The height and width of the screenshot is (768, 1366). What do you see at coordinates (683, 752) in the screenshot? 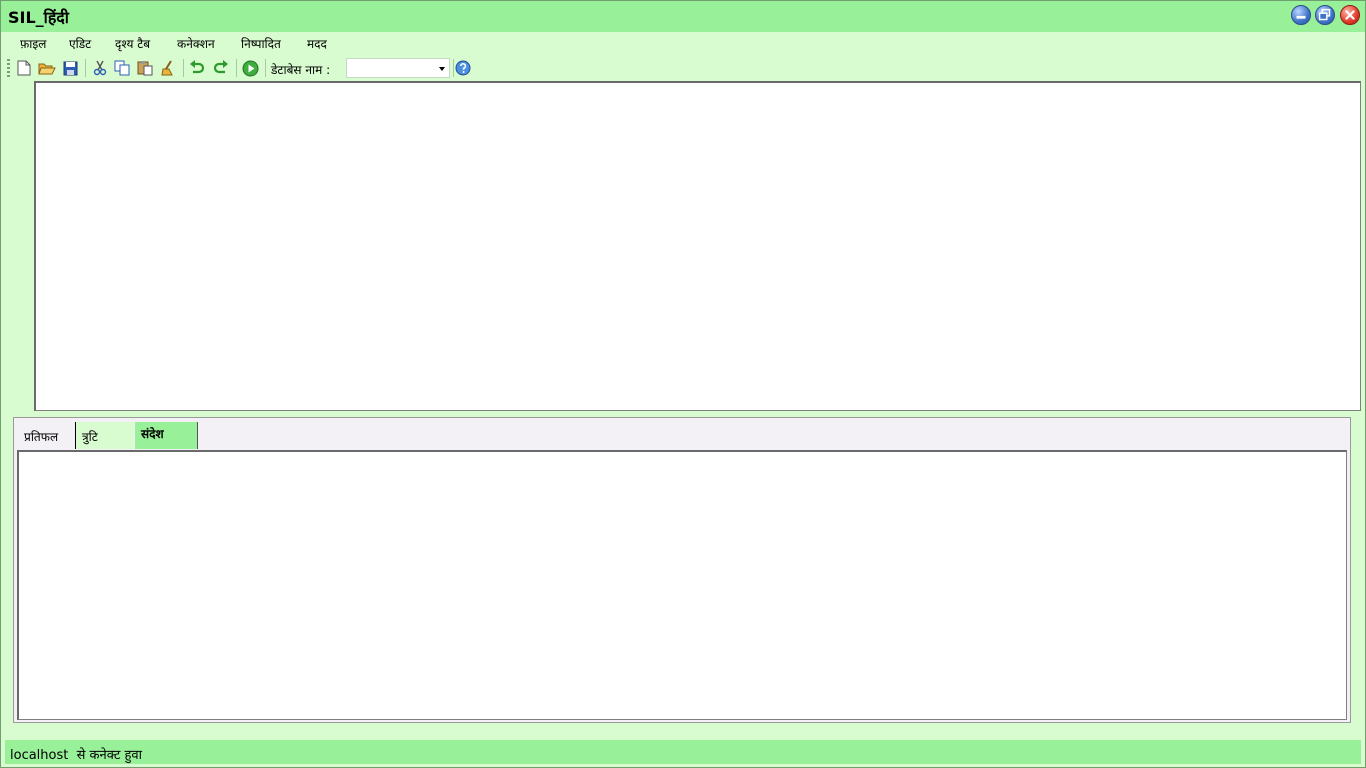
I see `status-bar: localhost से कनेक्ट हुवा` at bounding box center [683, 752].